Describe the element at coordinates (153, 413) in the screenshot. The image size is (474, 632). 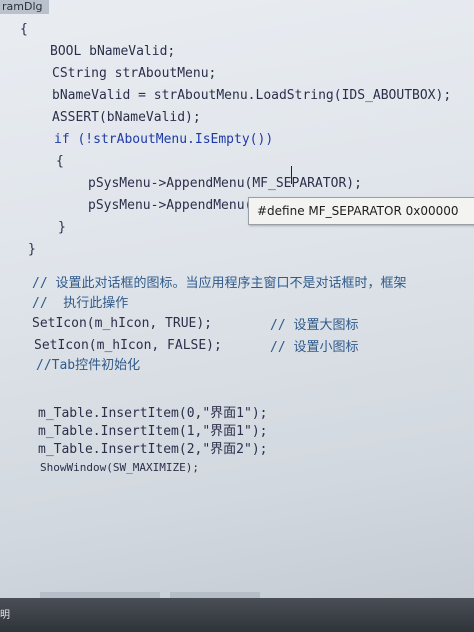
I see `code-line: m_Table.InsertItem(0,"界面1");` at that location.